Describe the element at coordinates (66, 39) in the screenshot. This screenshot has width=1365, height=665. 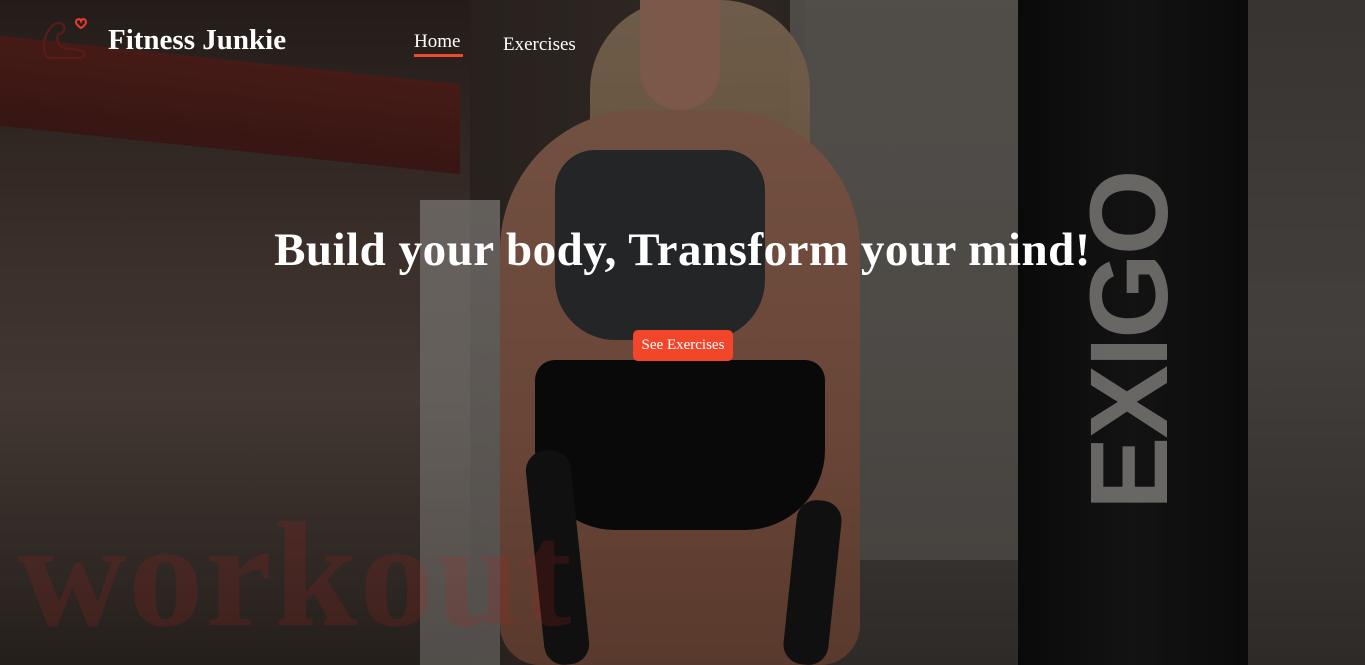
I see `flexed-arm-heart-icon` at that location.